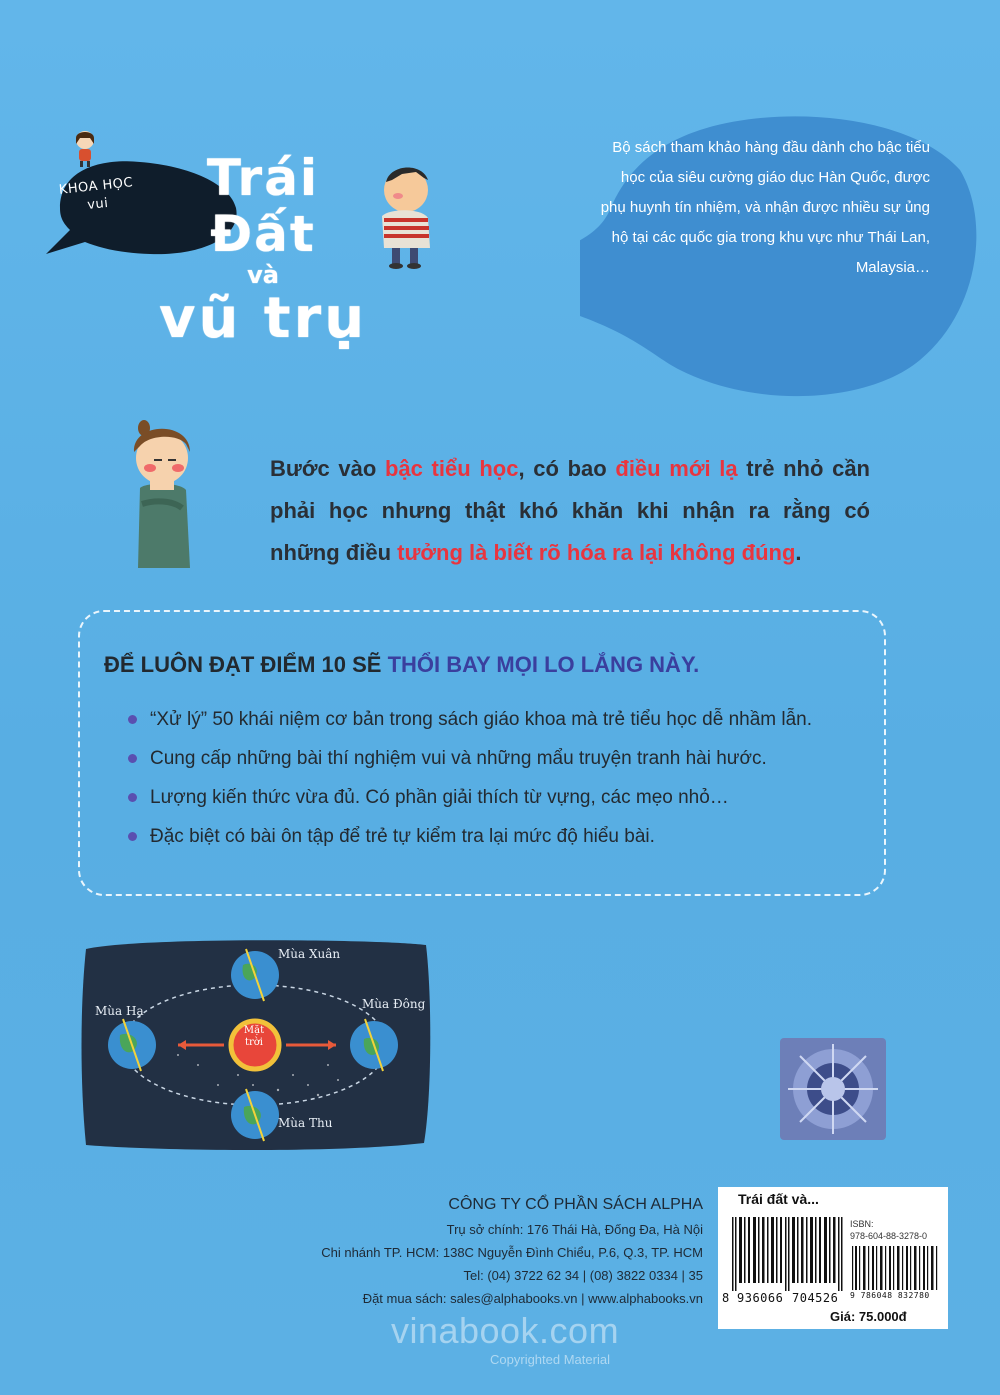 The height and width of the screenshot is (1395, 1000). What do you see at coordinates (305, 1123) in the screenshot?
I see `label-autumn: Mùa Thu` at bounding box center [305, 1123].